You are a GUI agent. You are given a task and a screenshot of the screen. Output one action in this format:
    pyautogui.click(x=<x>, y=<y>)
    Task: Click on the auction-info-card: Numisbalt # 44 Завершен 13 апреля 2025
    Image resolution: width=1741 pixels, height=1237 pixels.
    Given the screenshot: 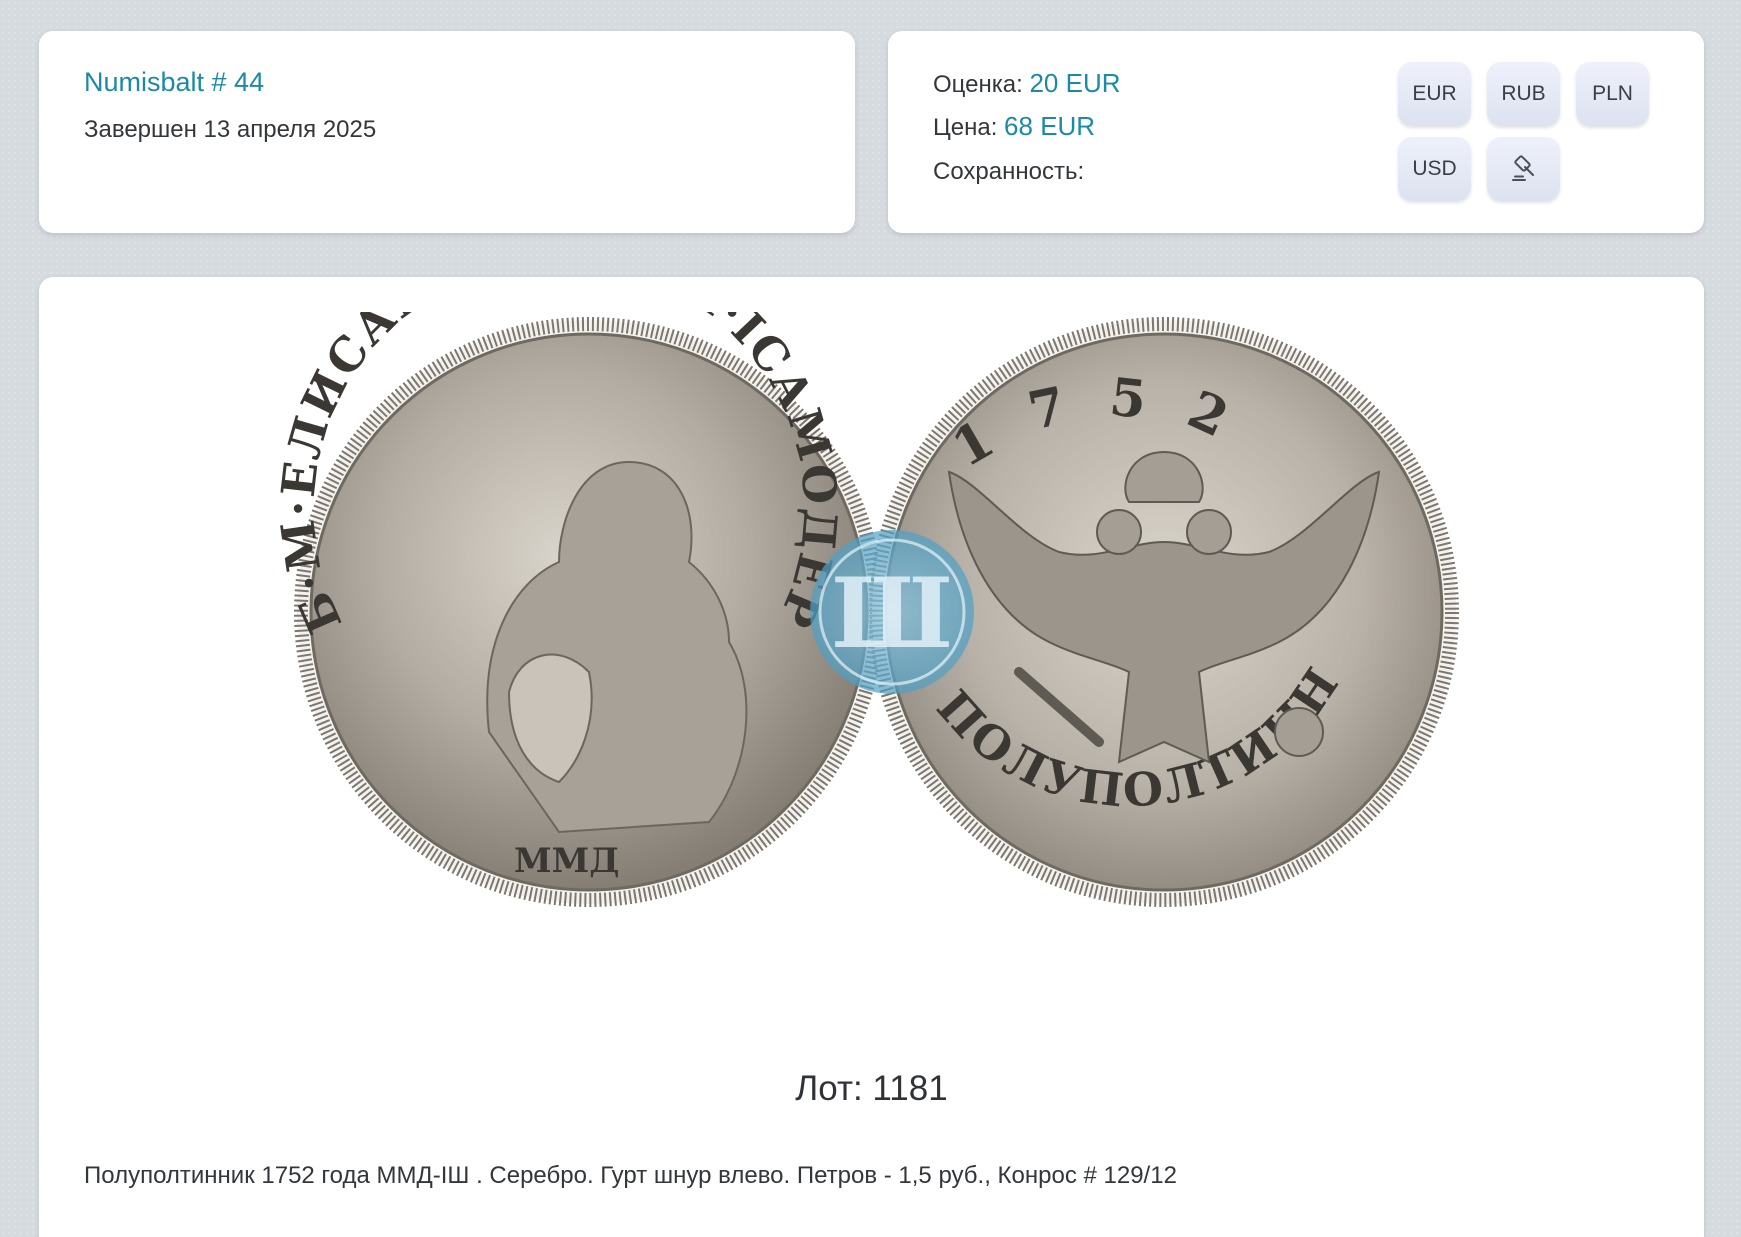 What is the action you would take?
    pyautogui.click(x=447, y=132)
    